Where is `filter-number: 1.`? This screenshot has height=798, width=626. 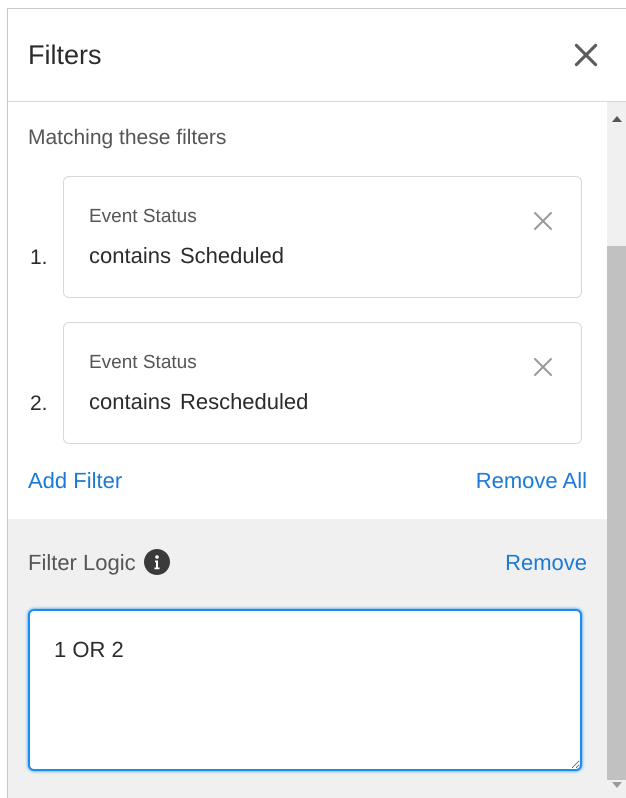
filter-number: 1. is located at coordinates (39, 258).